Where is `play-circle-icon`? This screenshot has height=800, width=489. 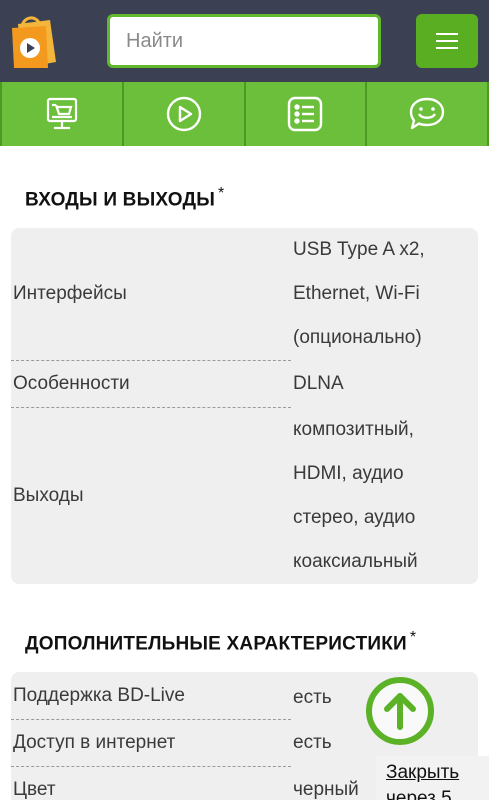 play-circle-icon is located at coordinates (183, 114).